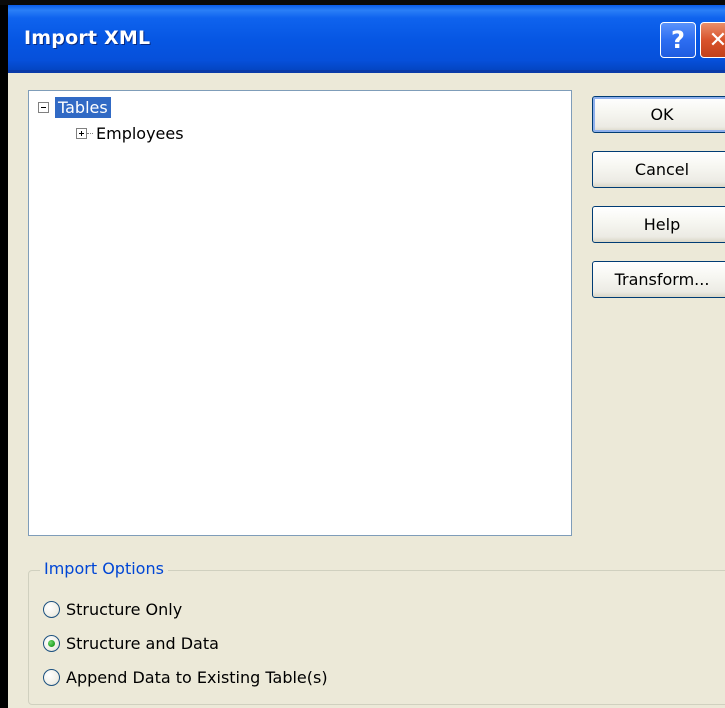  I want to click on question-mark-icon: ?, so click(678, 40).